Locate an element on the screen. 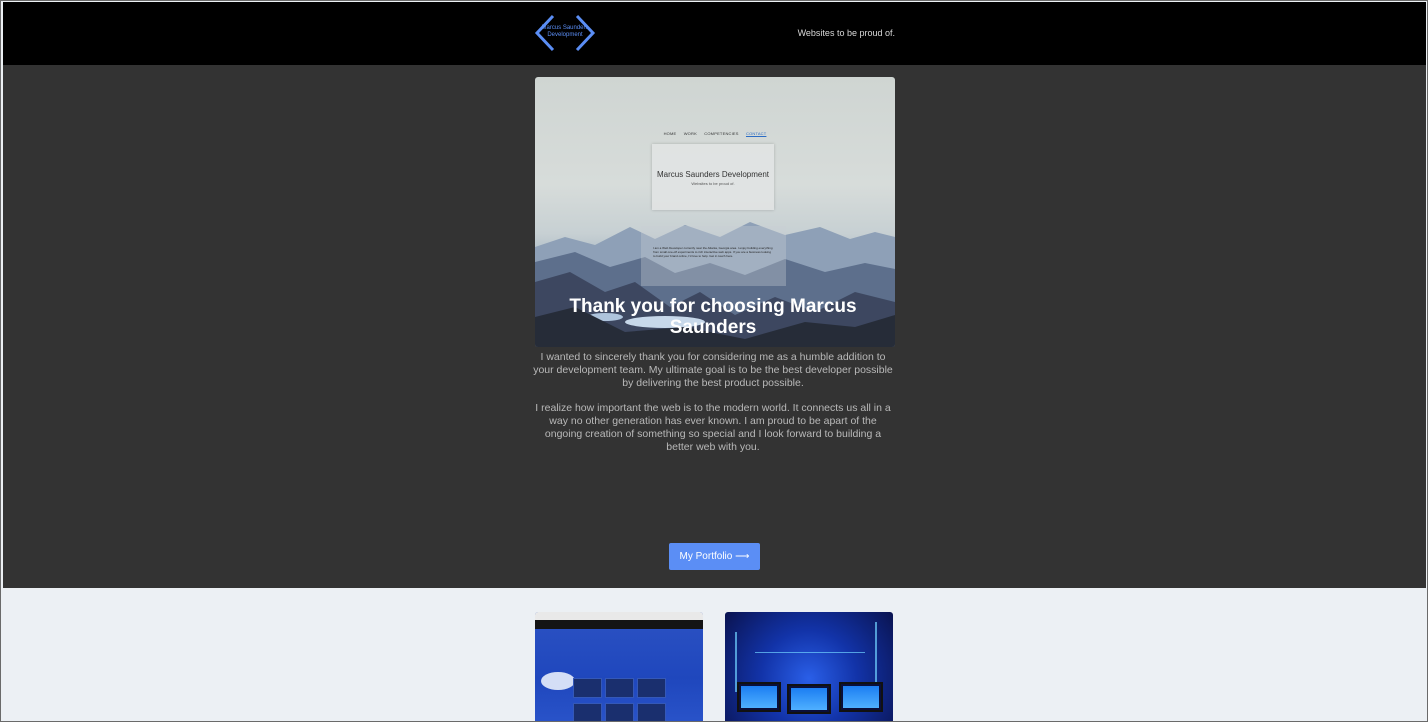  mini-nav-home: HOME is located at coordinates (670, 133).